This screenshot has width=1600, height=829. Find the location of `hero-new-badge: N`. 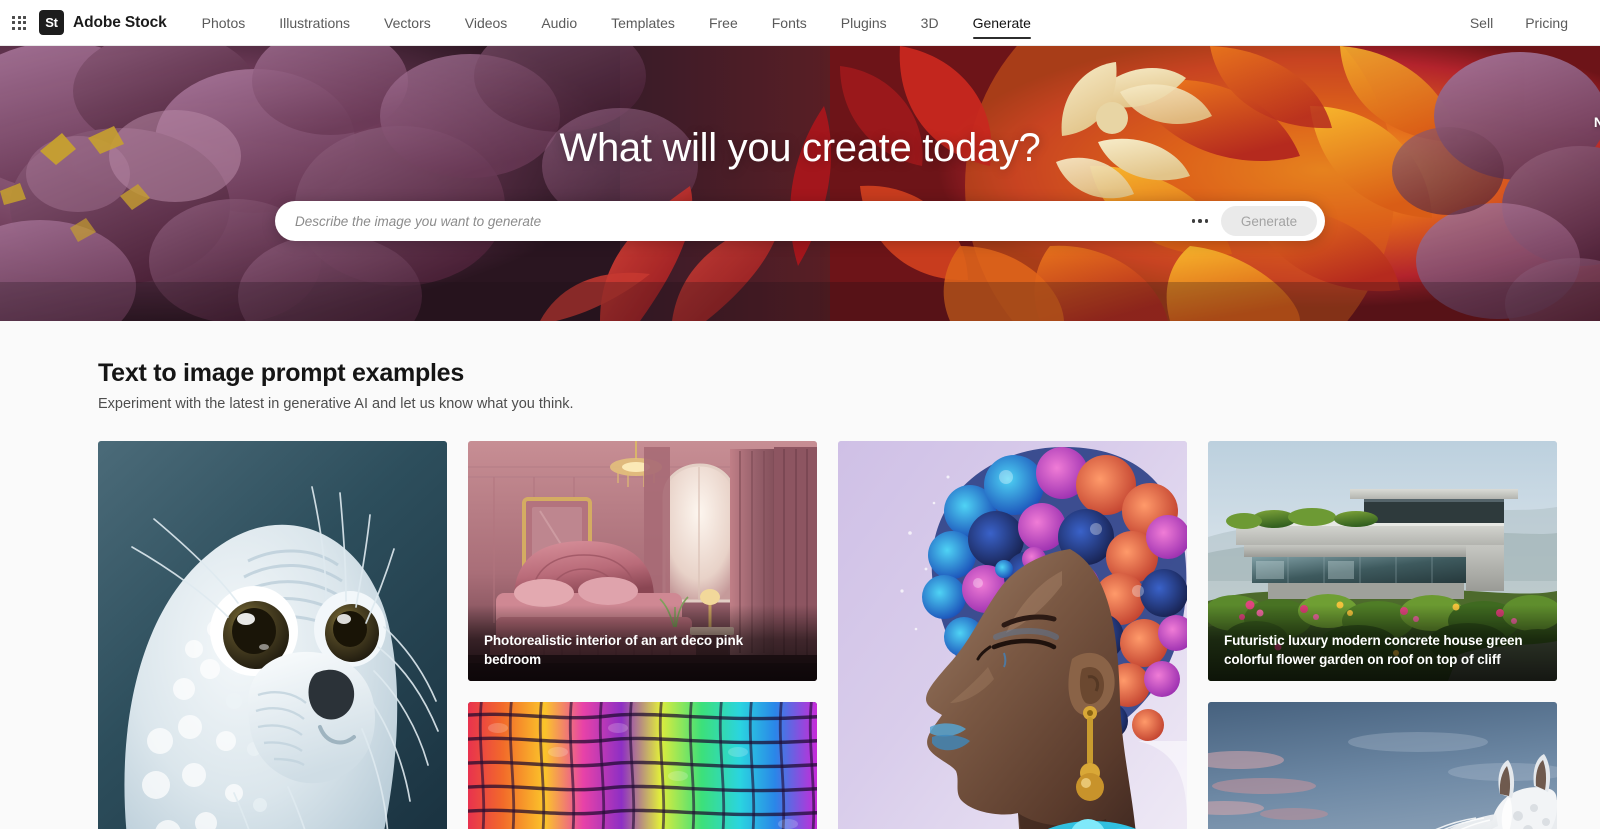

hero-new-badge: N is located at coordinates (1596, 122).